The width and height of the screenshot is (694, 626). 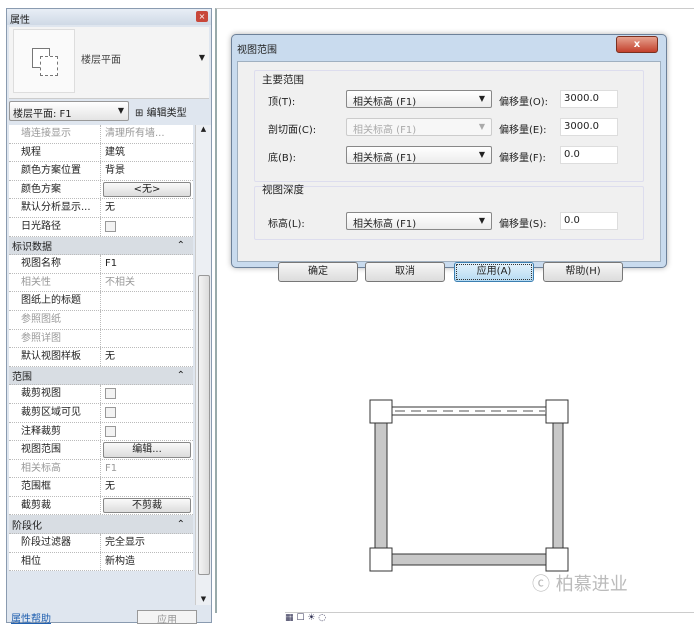 I want to click on instance-selector: 楼层平面: F1 ▼, so click(x=69, y=111).